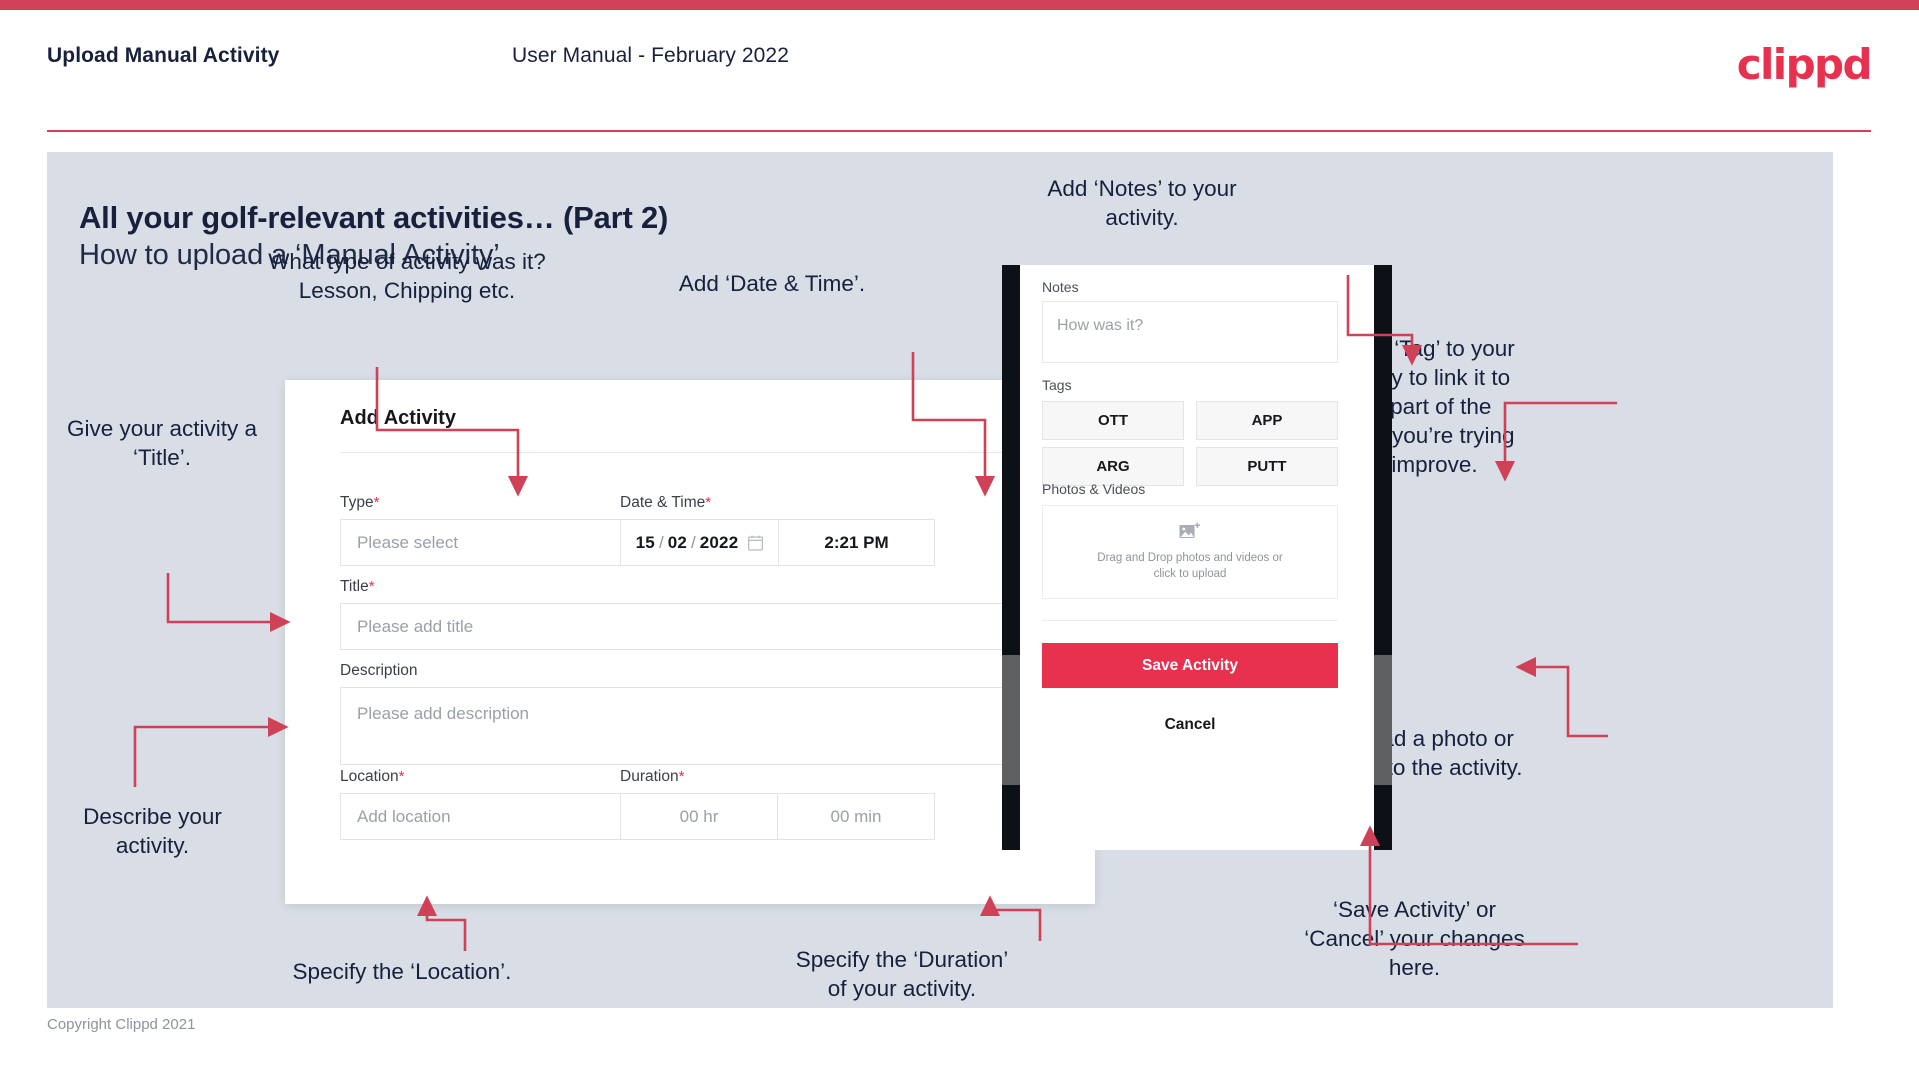 The width and height of the screenshot is (1919, 1079). I want to click on notes-placeholder: How was it?, so click(1100, 325).